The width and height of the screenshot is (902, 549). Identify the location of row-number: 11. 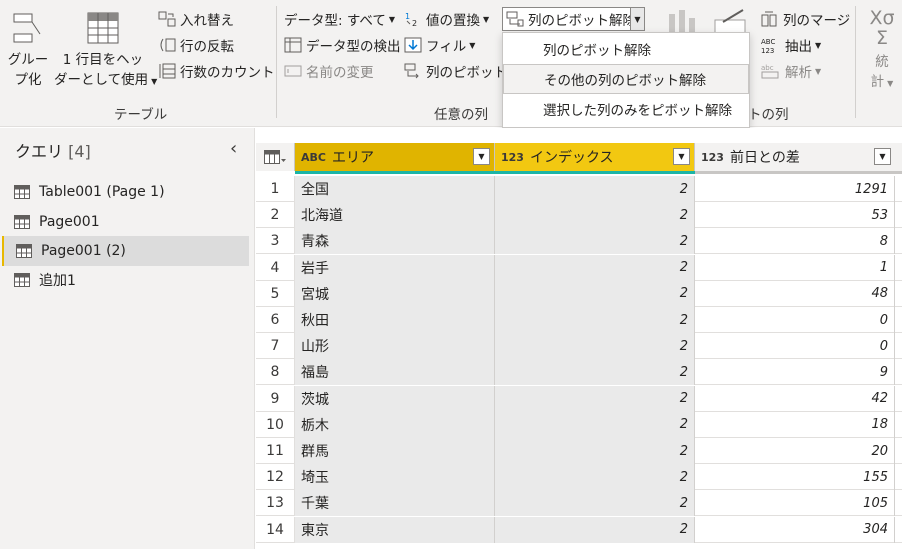
(275, 451).